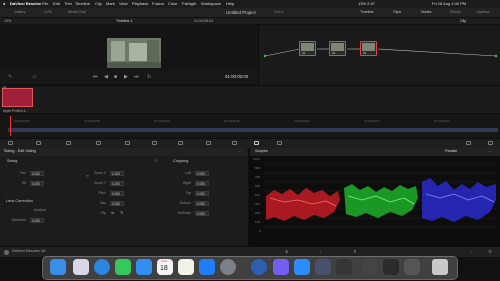 The height and width of the screenshot is (281, 500). Describe the element at coordinates (344, 267) in the screenshot. I see `davinci-icon` at that location.